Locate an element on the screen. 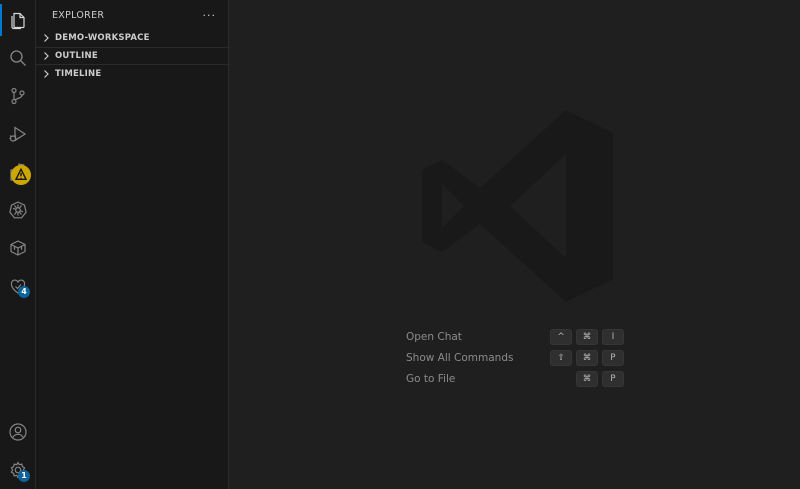 The width and height of the screenshot is (800, 489). activity-source-control is located at coordinates (18, 96).